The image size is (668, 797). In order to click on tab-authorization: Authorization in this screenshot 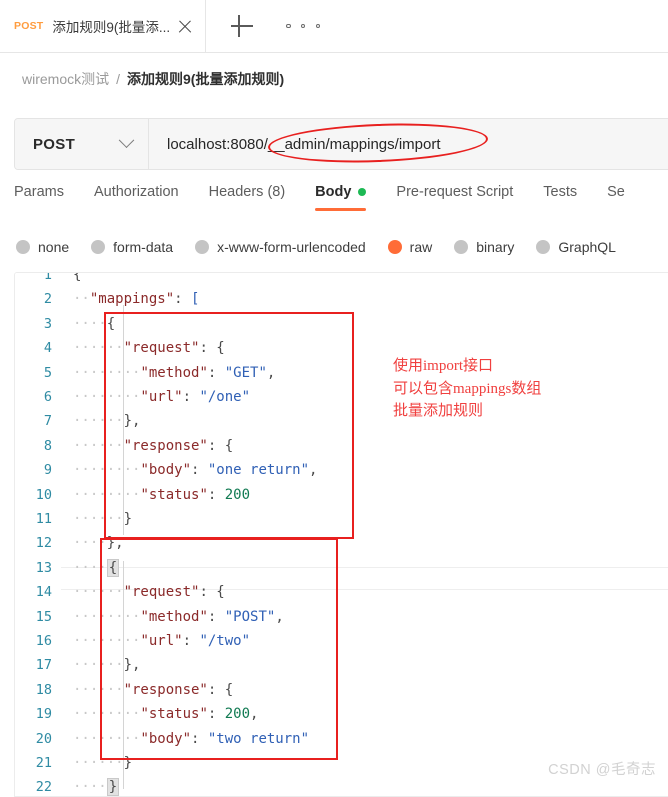, I will do `click(136, 195)`.